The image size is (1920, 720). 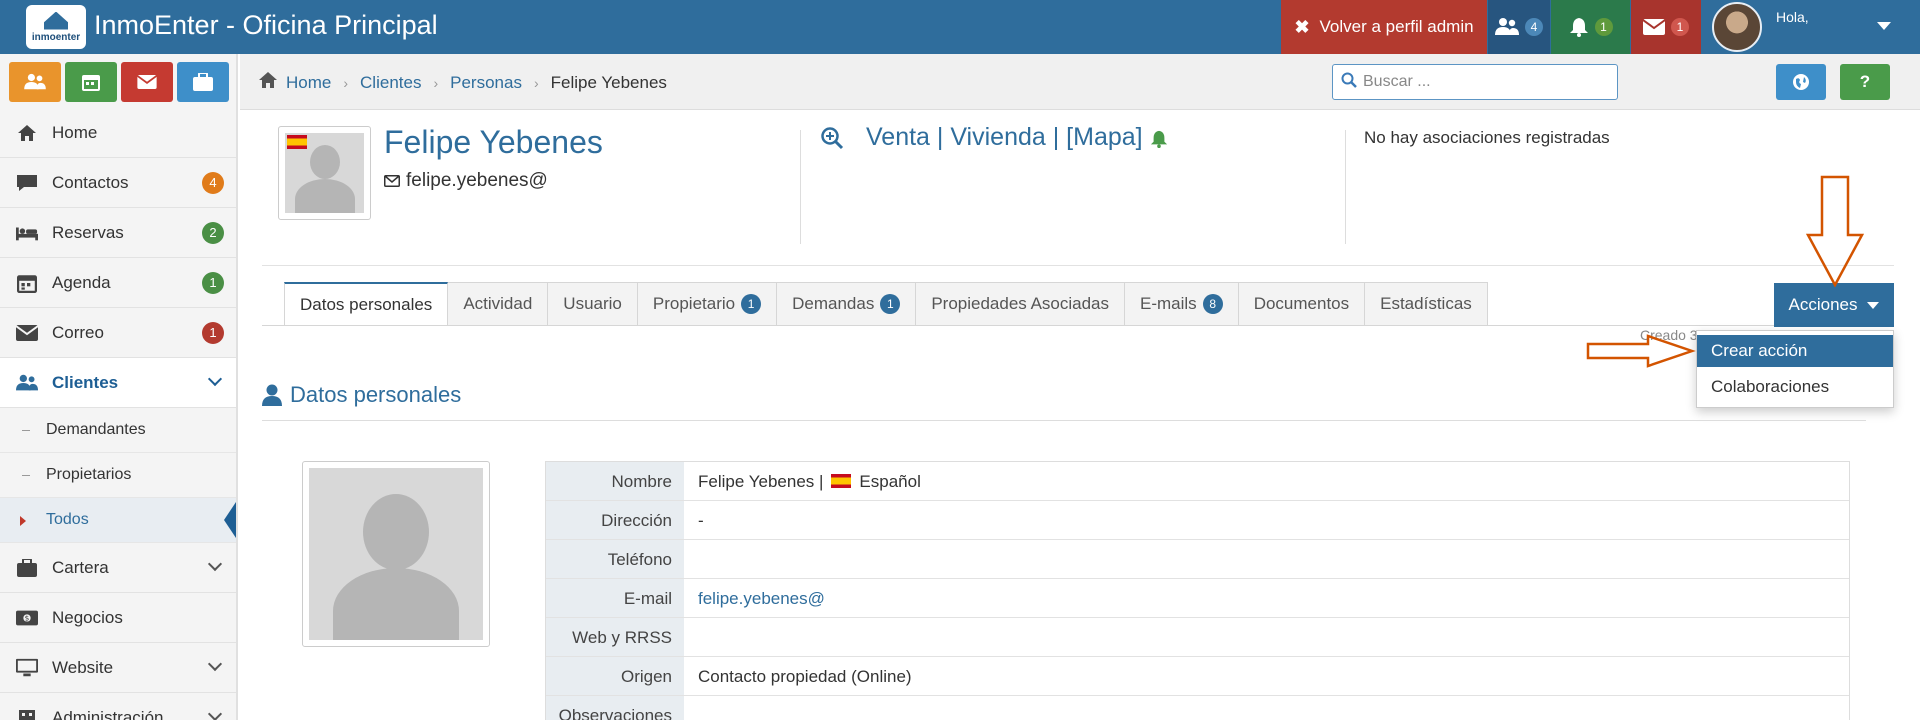 I want to click on actions-dropdown-button: Acciones, so click(x=1834, y=305).